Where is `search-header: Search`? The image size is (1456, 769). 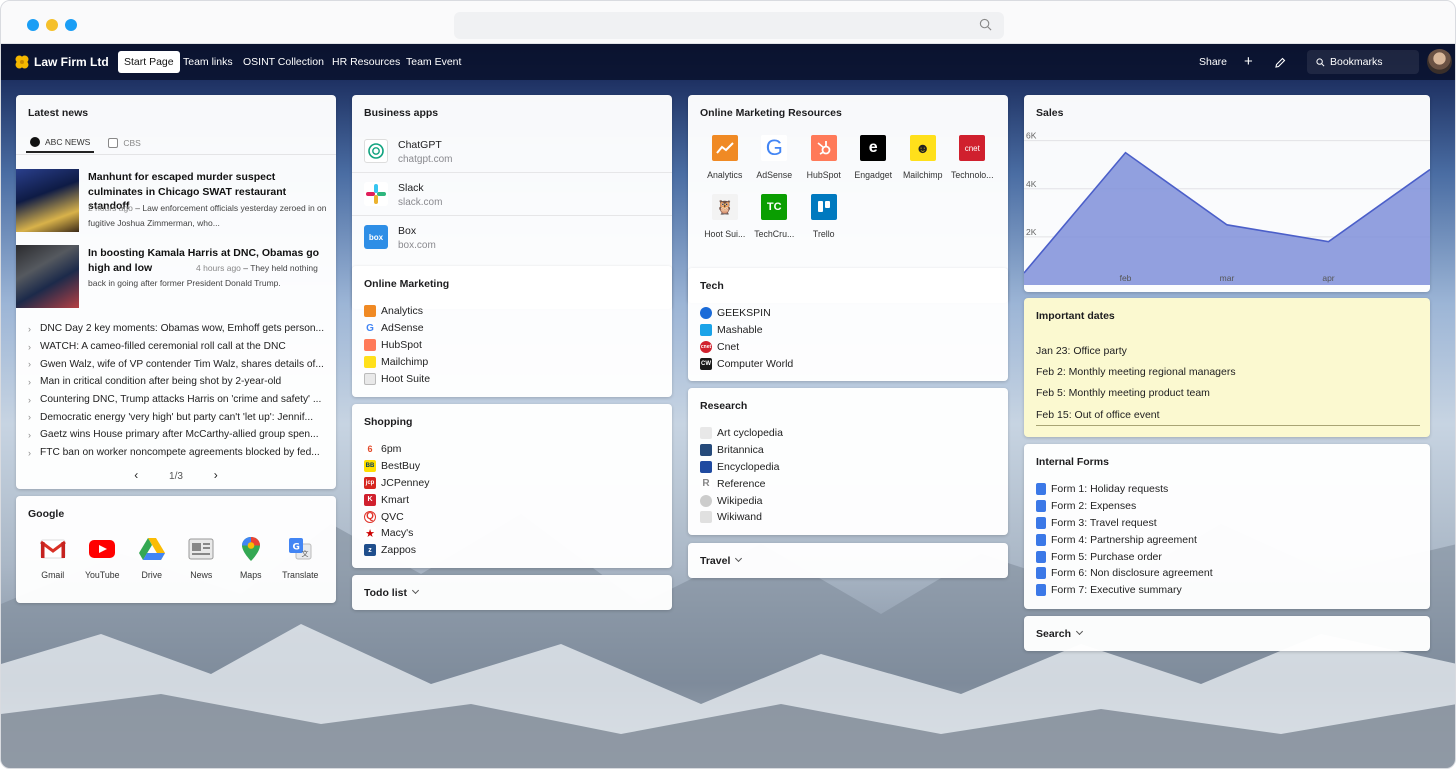
search-header: Search is located at coordinates (1060, 633).